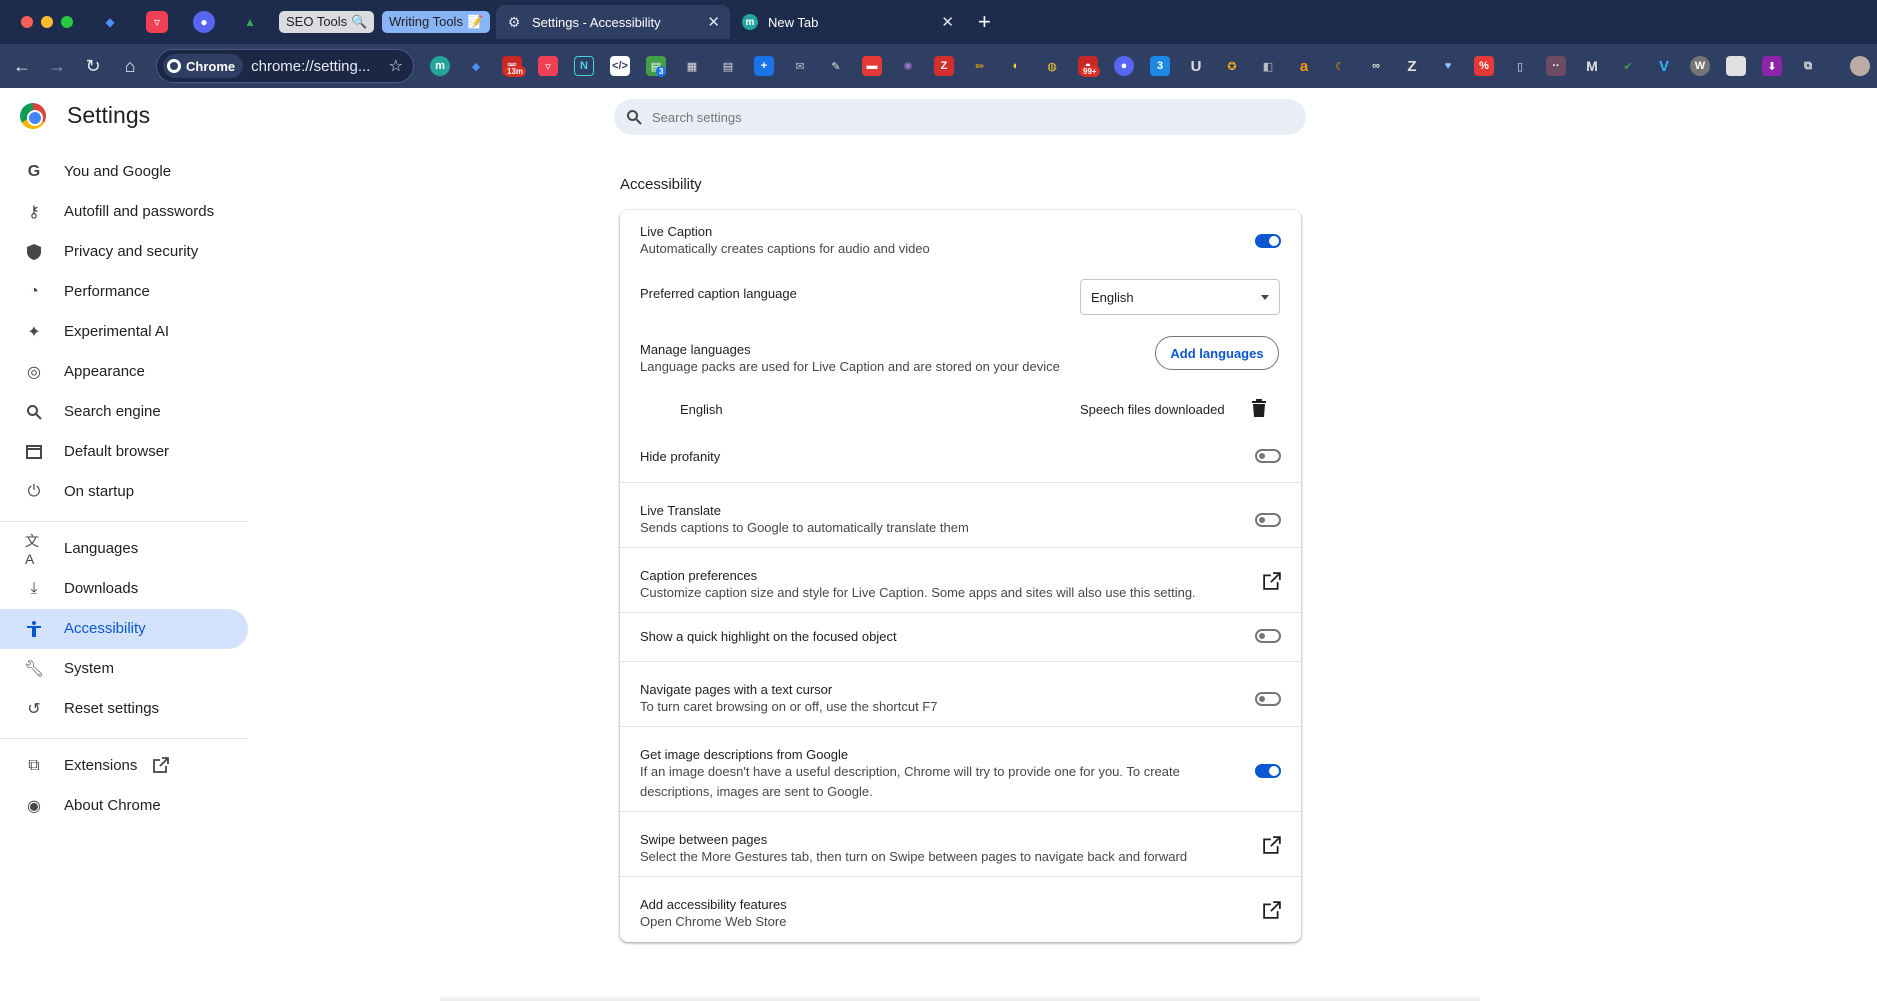 The image size is (1877, 1001). What do you see at coordinates (57, 66) in the screenshot?
I see `forward-arrow-icon: →` at bounding box center [57, 66].